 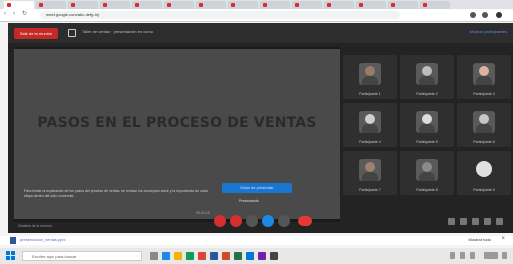 I want to click on end-call-icon, so click(x=305, y=221).